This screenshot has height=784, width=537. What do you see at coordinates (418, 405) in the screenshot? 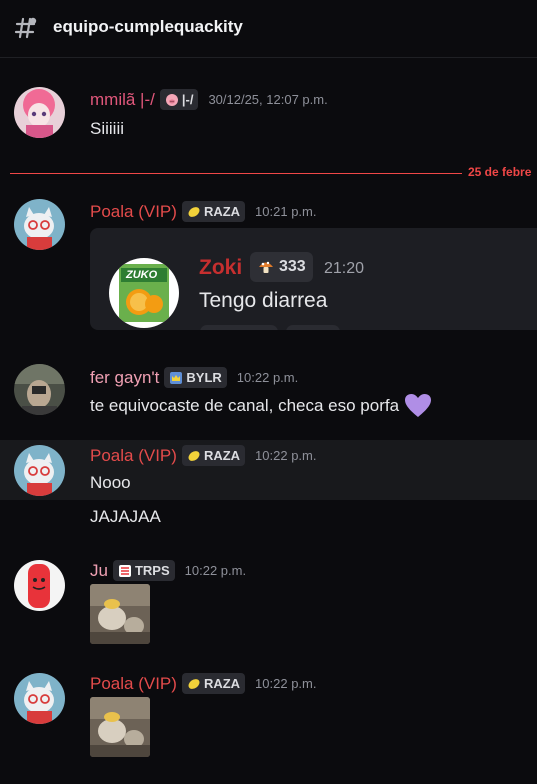
I see `purple-heart-icon` at bounding box center [418, 405].